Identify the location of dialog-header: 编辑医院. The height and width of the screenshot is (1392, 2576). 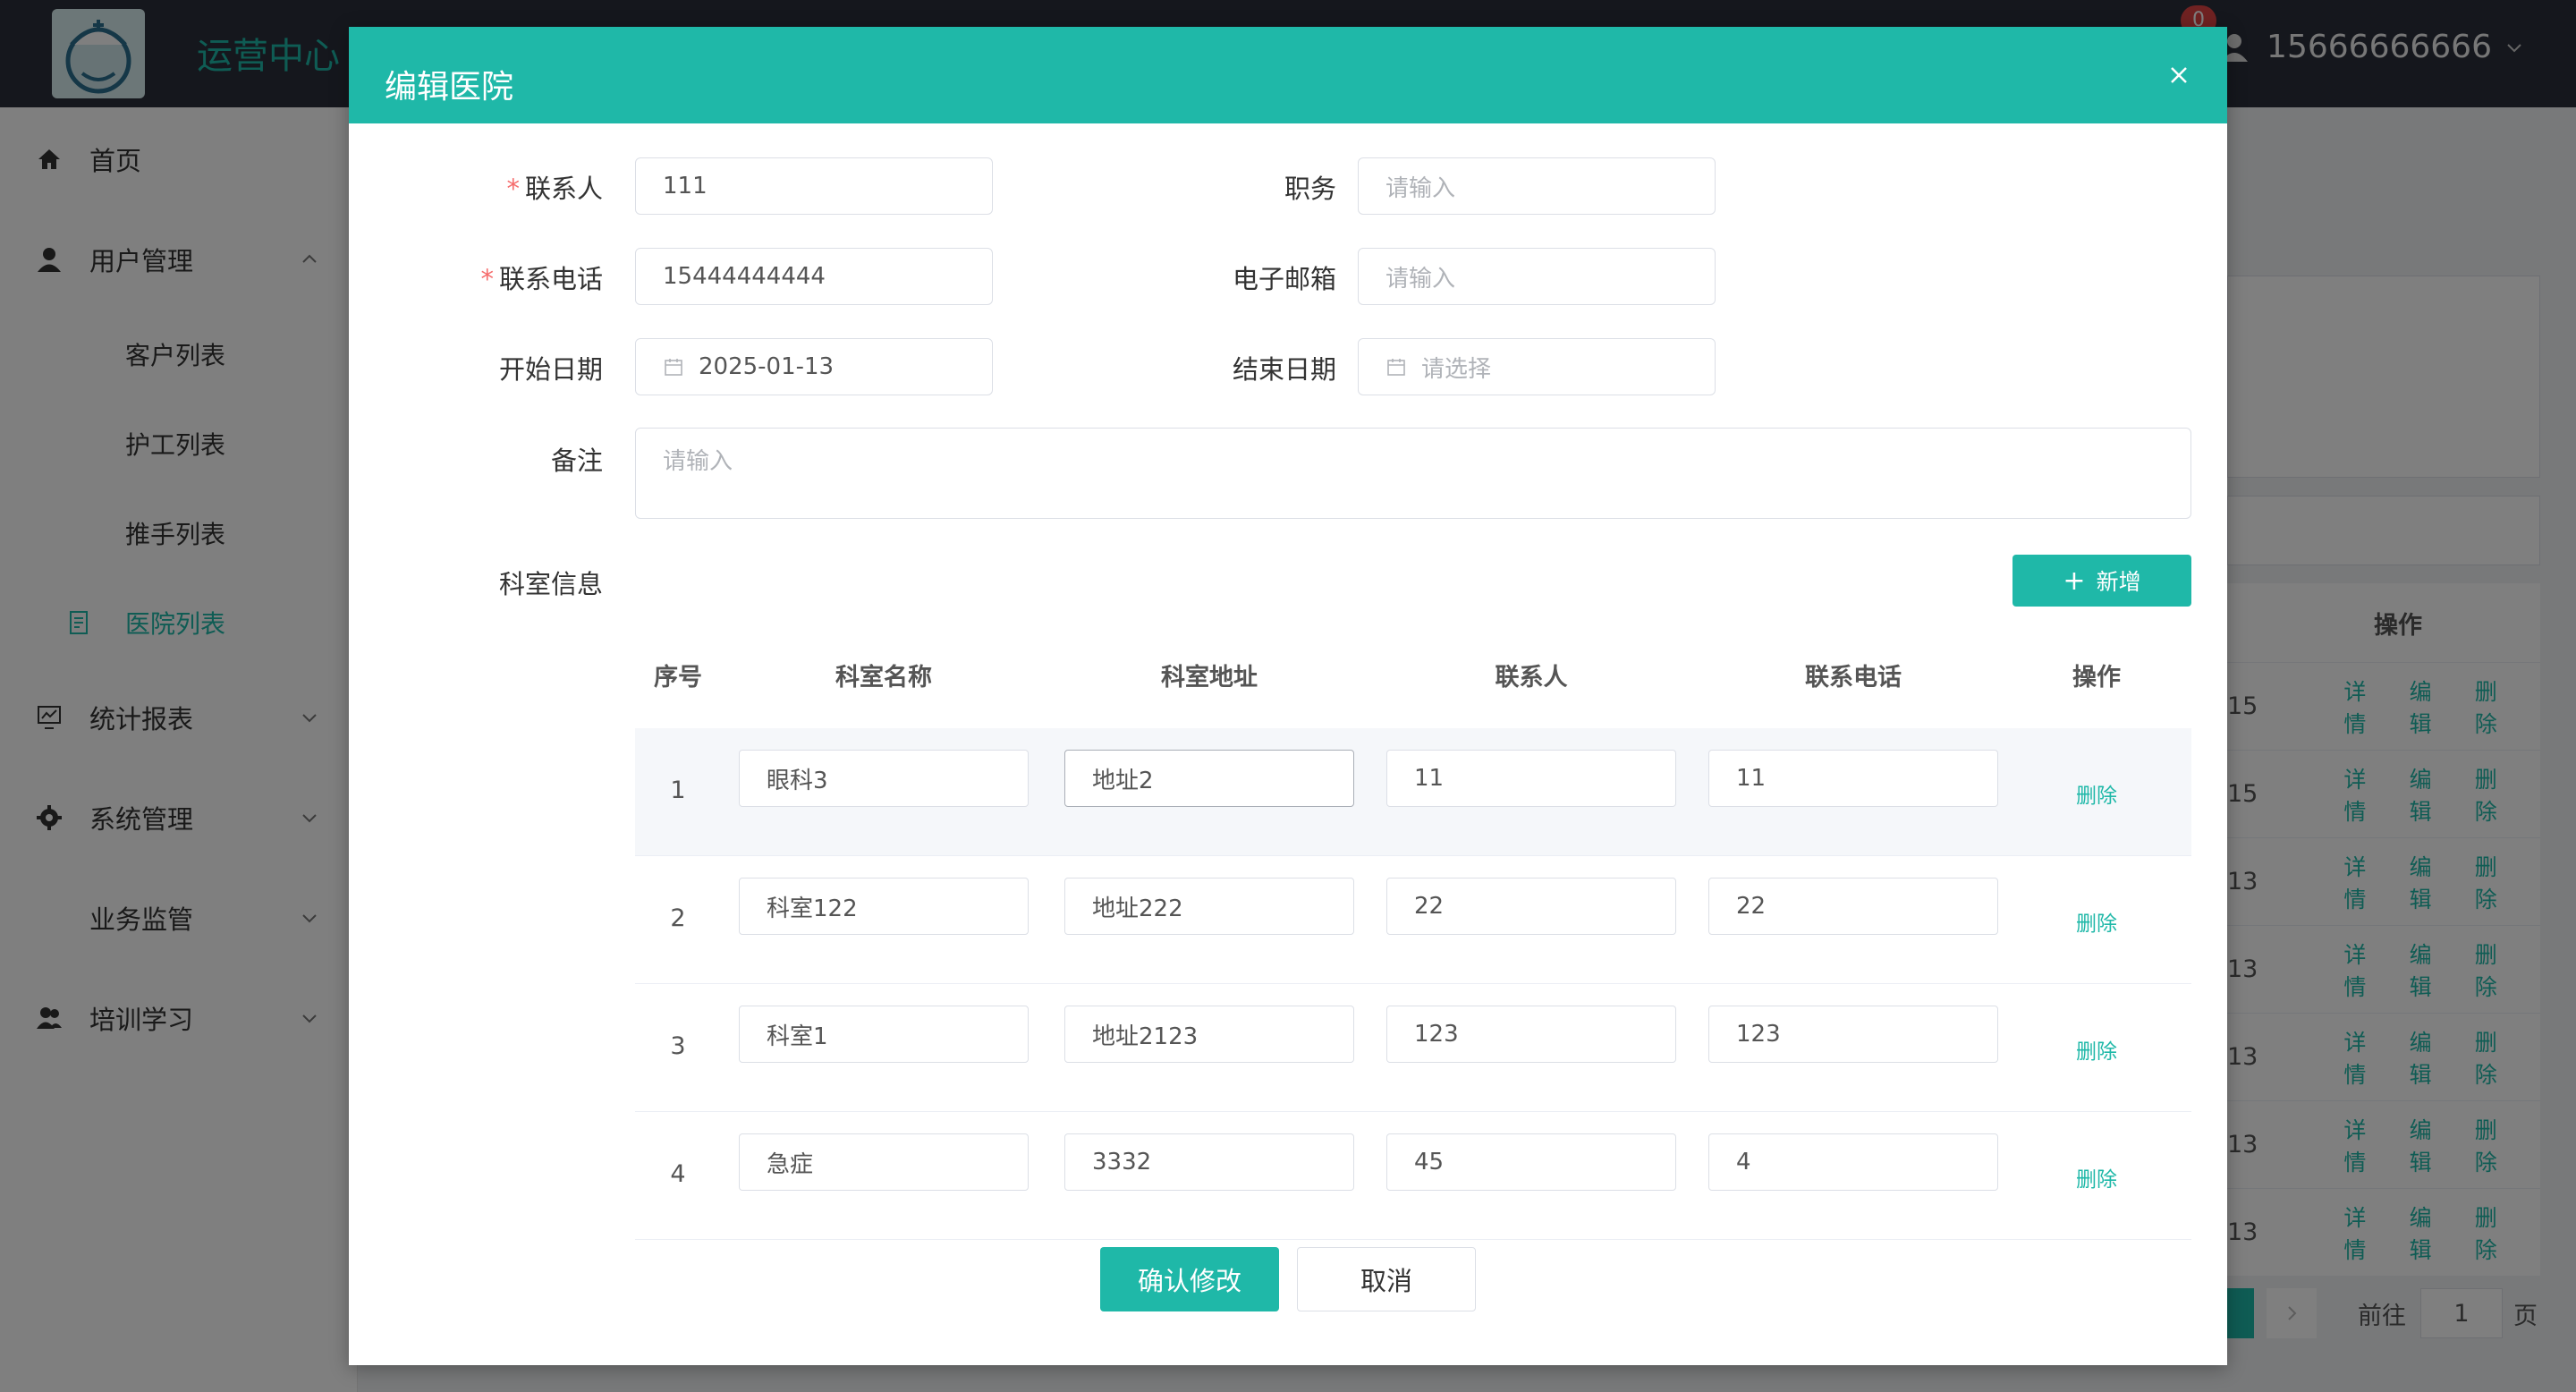
(1288, 75).